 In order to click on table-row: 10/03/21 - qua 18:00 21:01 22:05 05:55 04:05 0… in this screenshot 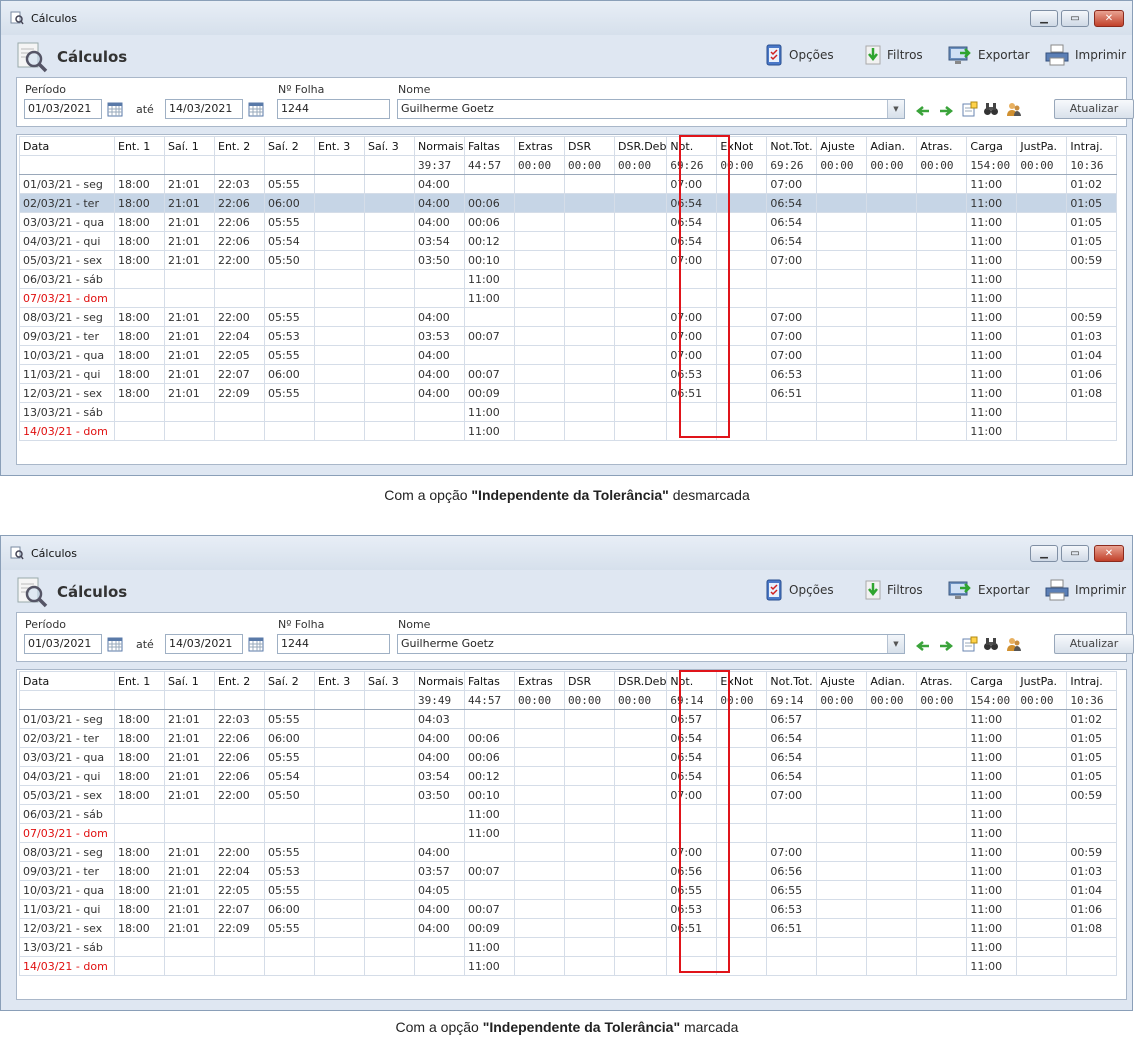, I will do `click(568, 890)`.